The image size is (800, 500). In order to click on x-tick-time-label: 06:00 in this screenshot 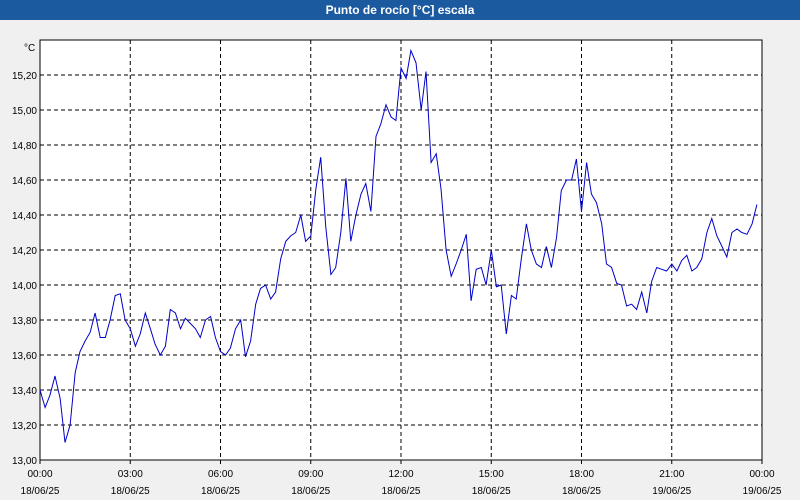, I will do `click(220, 474)`.